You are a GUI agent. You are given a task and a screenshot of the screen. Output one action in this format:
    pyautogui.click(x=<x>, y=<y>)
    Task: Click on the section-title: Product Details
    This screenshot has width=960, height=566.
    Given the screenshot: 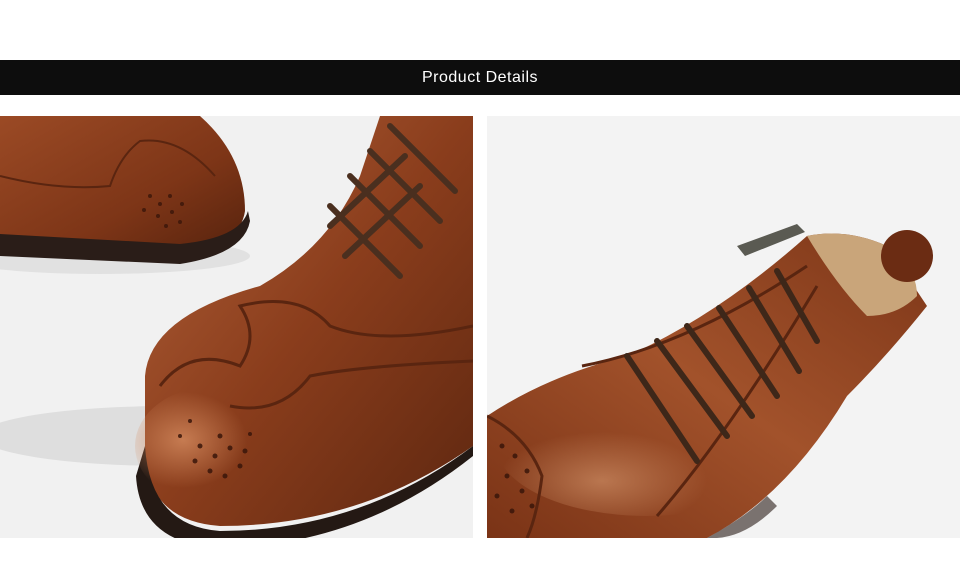 What is the action you would take?
    pyautogui.click(x=480, y=77)
    